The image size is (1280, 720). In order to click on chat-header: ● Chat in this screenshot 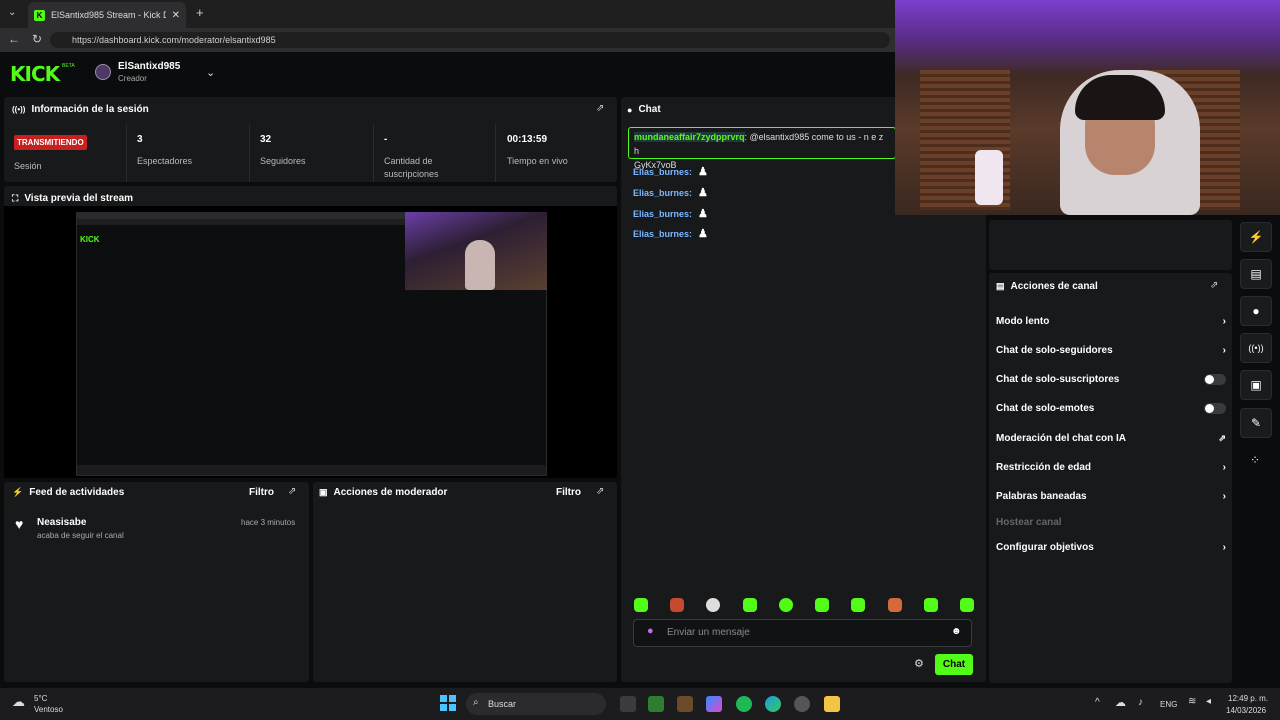, I will do `click(644, 109)`.